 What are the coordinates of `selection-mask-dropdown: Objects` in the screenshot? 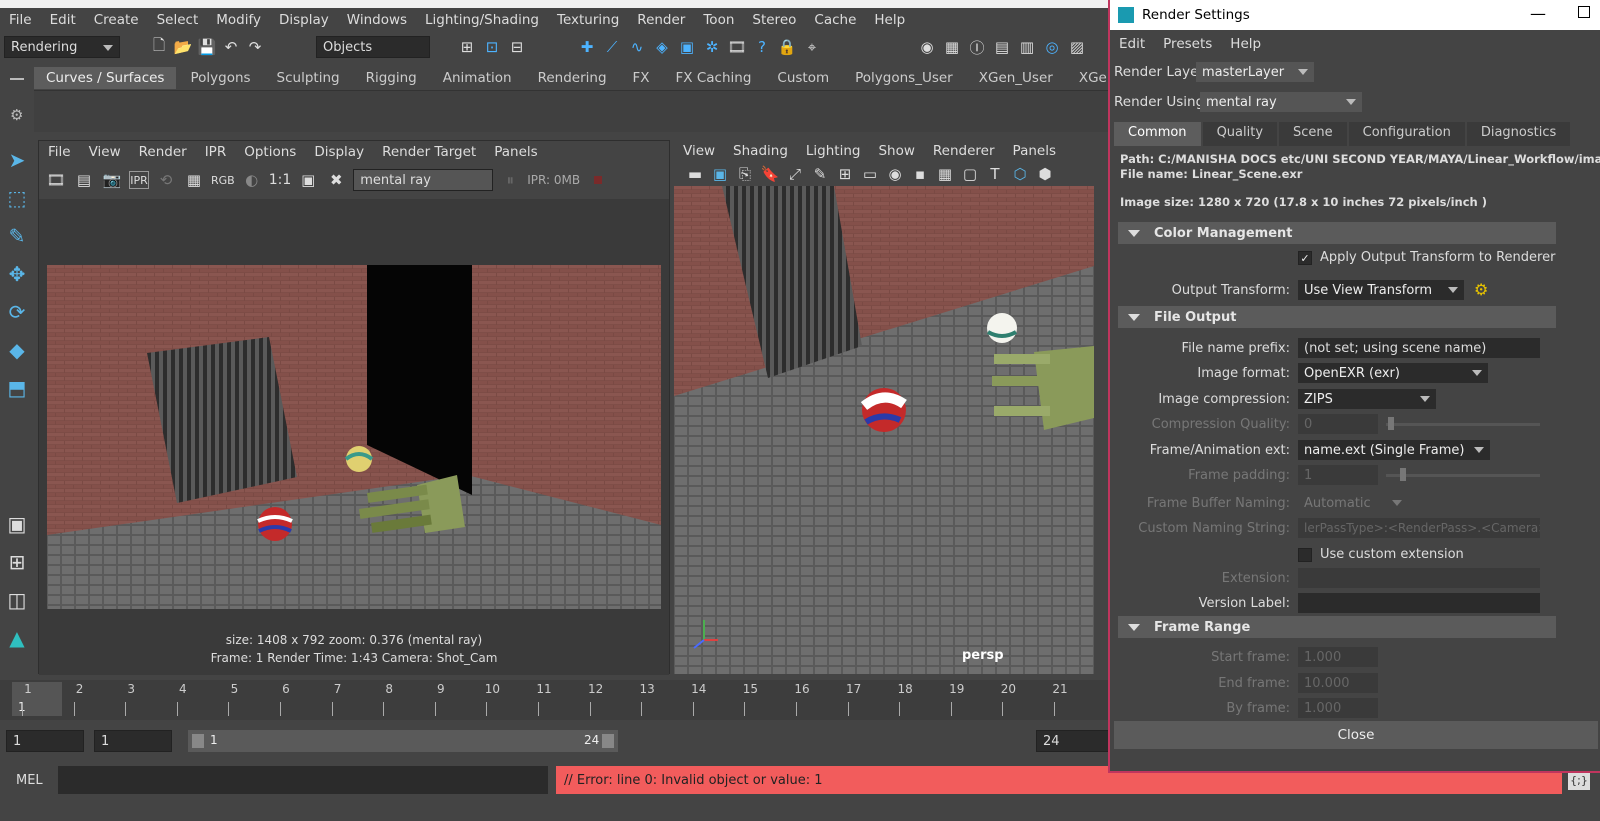 It's located at (373, 47).